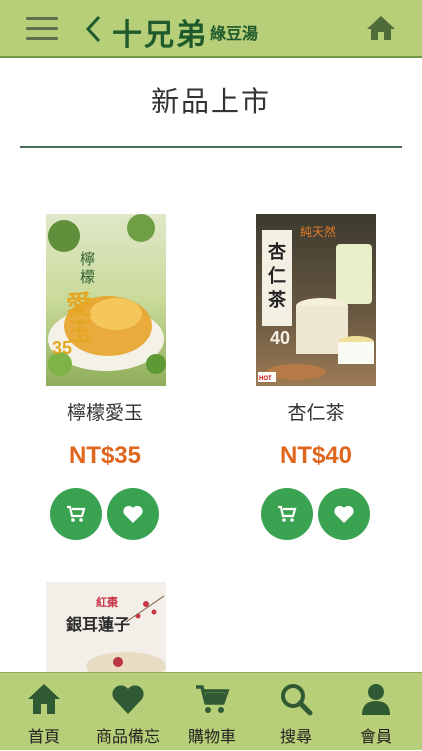  I want to click on product-image-almond-tea: 杏 仁 茶 純天然 40 HOT, so click(316, 300).